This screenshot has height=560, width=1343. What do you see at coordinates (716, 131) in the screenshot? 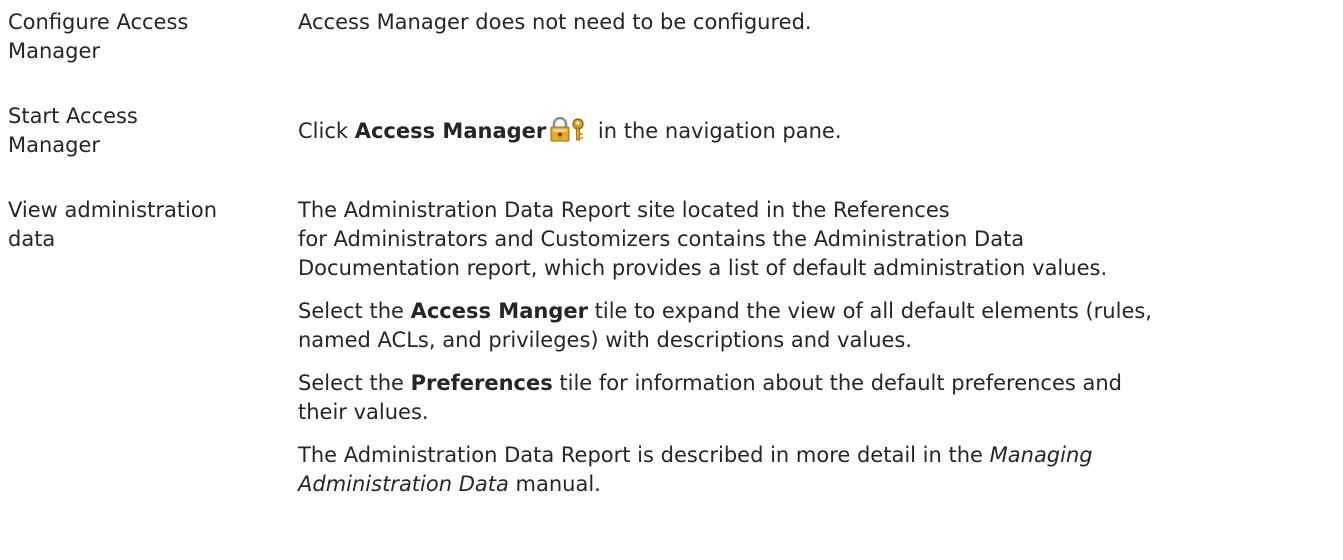
I see `paragraph-text: in the navigation pane.` at bounding box center [716, 131].